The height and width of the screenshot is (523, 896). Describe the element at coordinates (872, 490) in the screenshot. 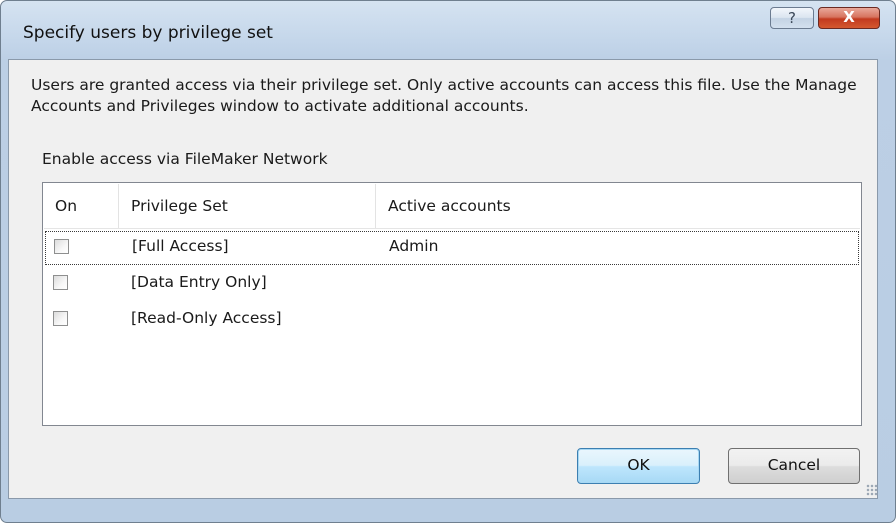

I see `resize-grip-icon` at that location.